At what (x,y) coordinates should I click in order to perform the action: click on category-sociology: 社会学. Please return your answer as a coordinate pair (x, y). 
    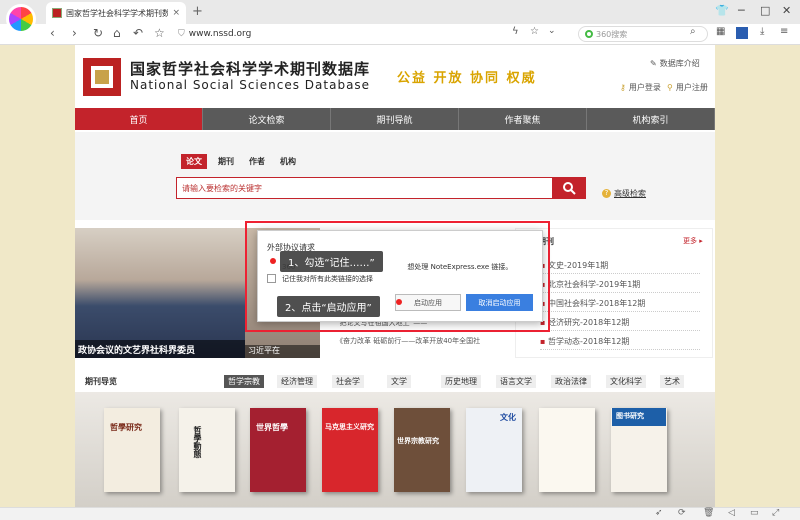
    Looking at the image, I should click on (348, 381).